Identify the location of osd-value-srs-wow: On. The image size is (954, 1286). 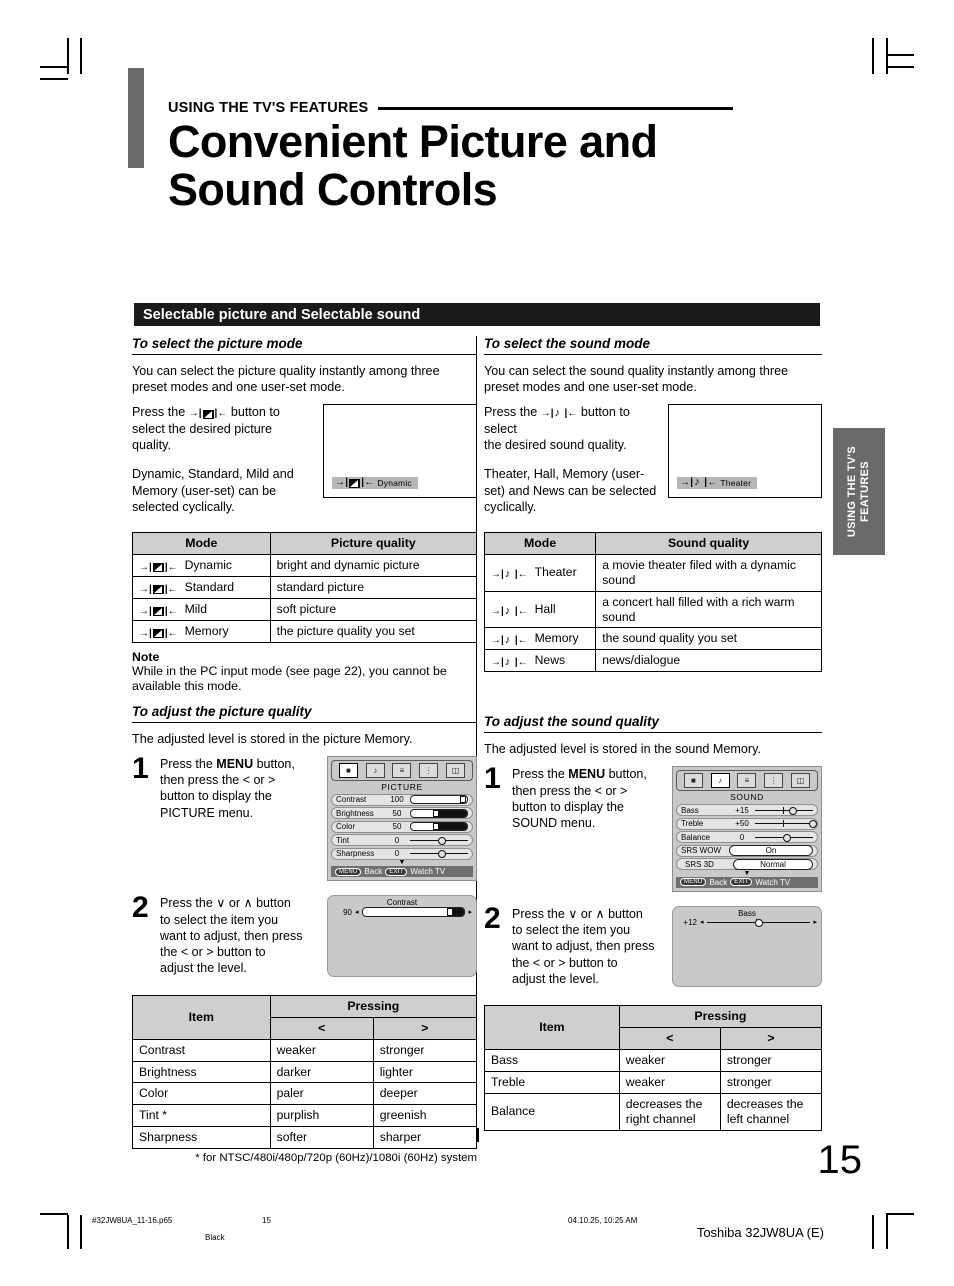
(771, 851).